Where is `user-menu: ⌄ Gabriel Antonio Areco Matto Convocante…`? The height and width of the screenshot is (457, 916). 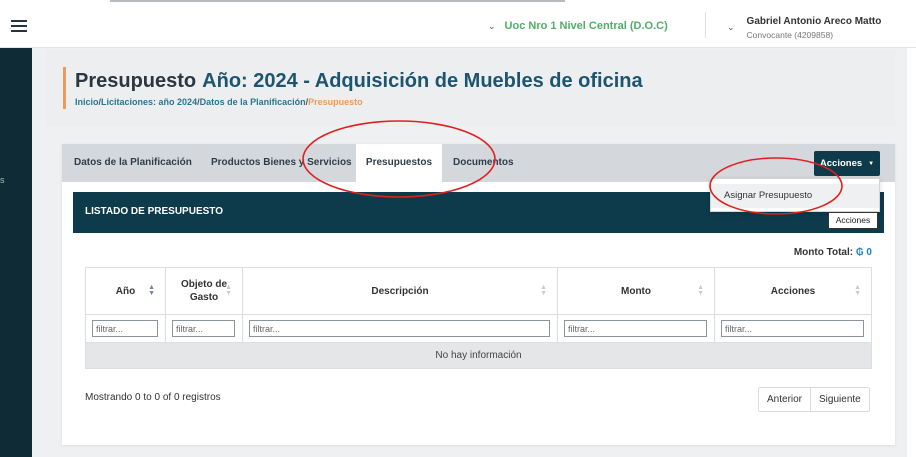 user-menu: ⌄ Gabriel Antonio Areco Matto Convocante… is located at coordinates (804, 28).